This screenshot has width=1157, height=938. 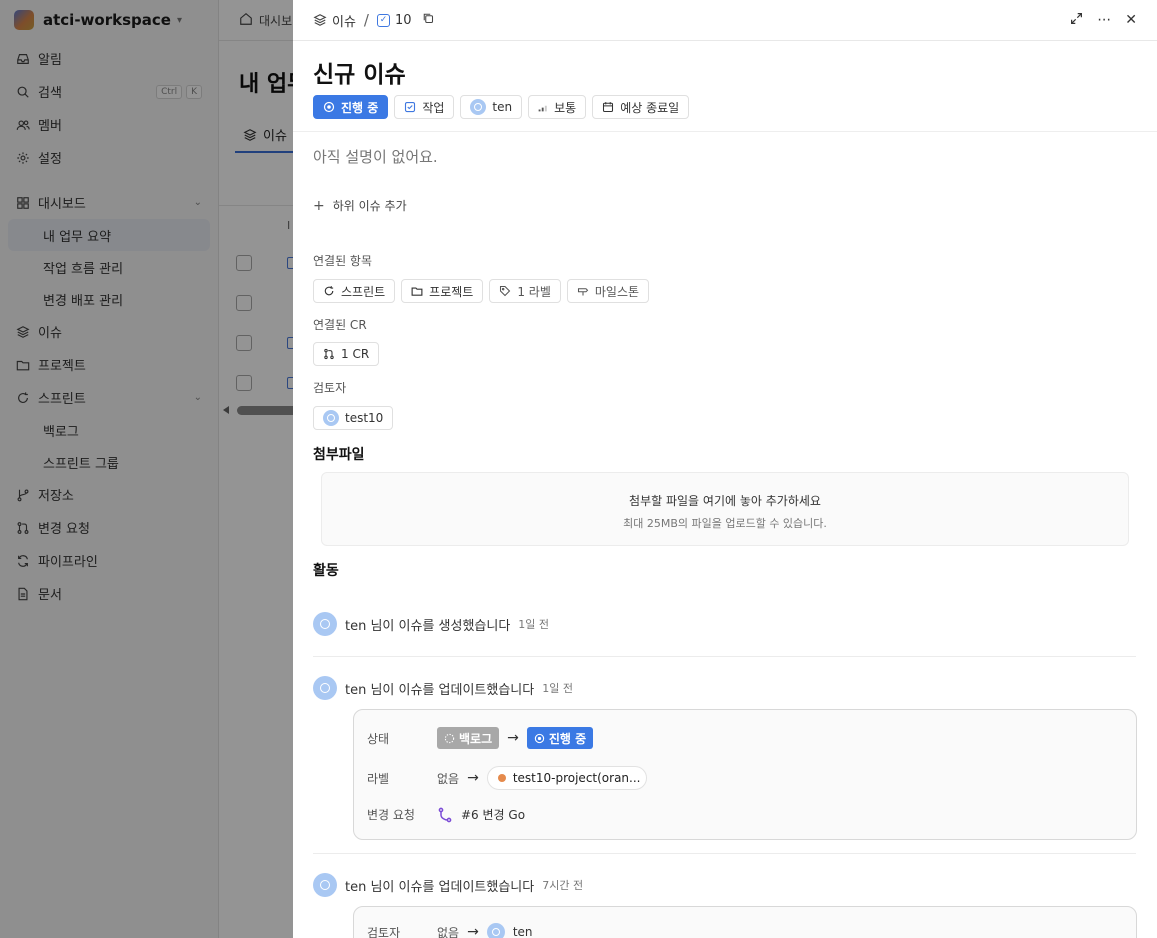 What do you see at coordinates (534, 624) in the screenshot?
I see `activity-time: 1일 전` at bounding box center [534, 624].